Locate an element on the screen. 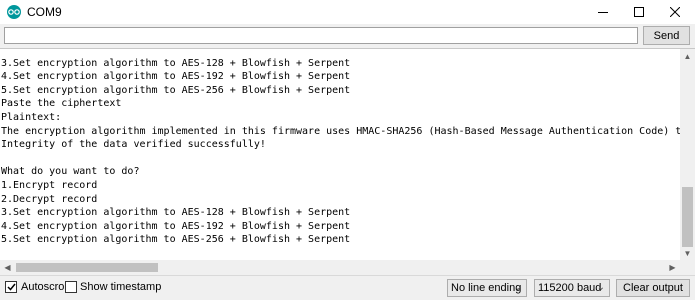 Image resolution: width=695 pixels, height=300 pixels. close-button is located at coordinates (675, 12).